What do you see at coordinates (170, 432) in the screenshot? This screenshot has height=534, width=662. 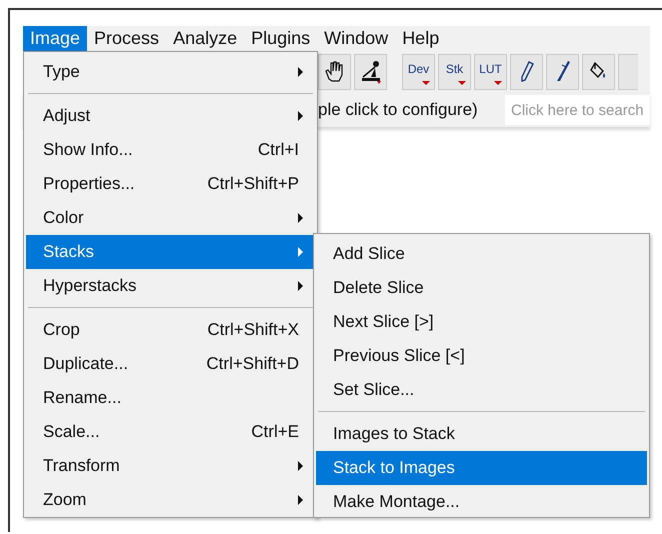 I see `menu-item: Scale... Ctrl+E` at bounding box center [170, 432].